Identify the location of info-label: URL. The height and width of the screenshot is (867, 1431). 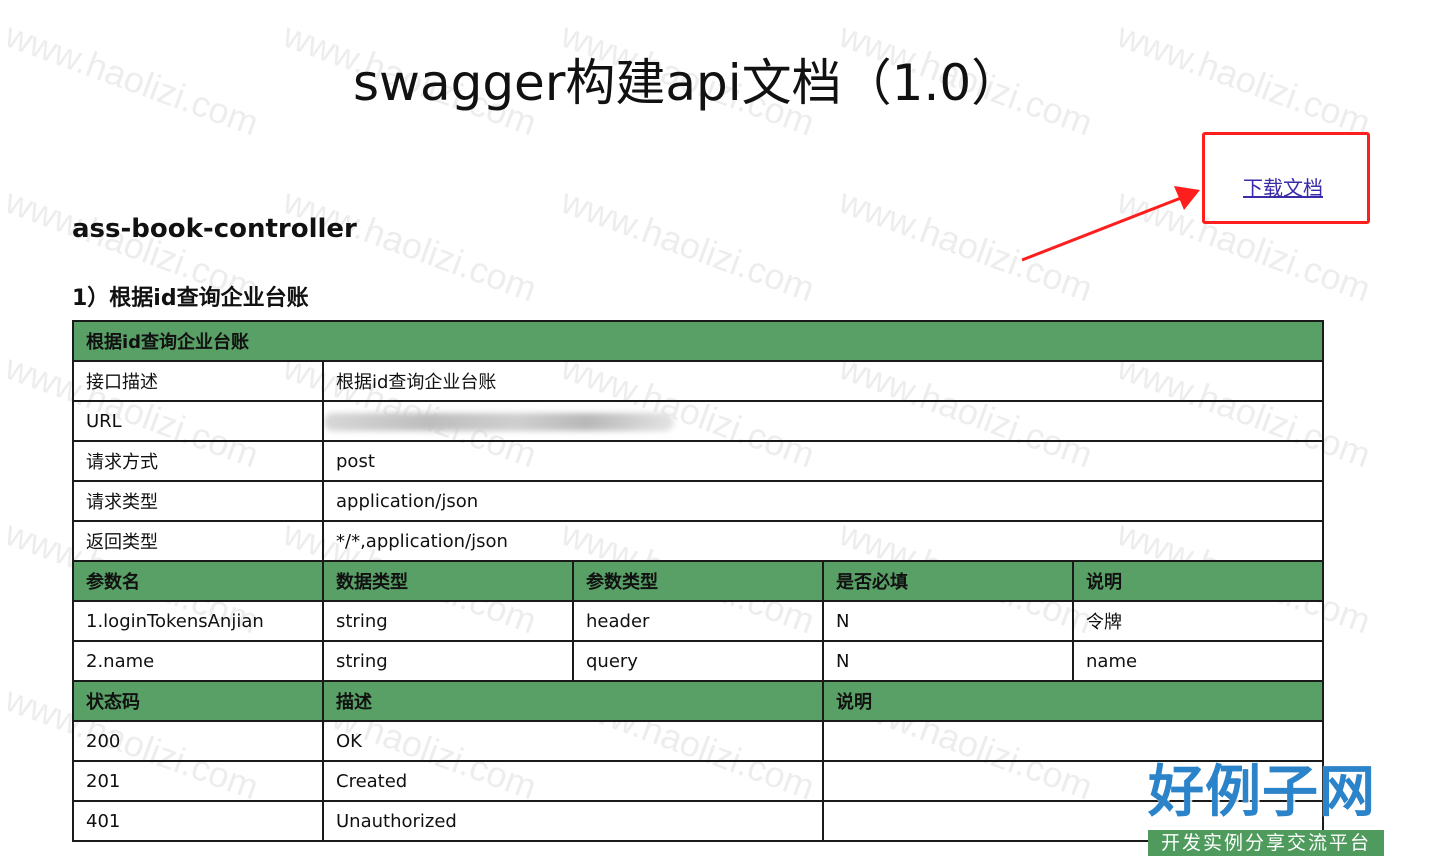
(198, 421).